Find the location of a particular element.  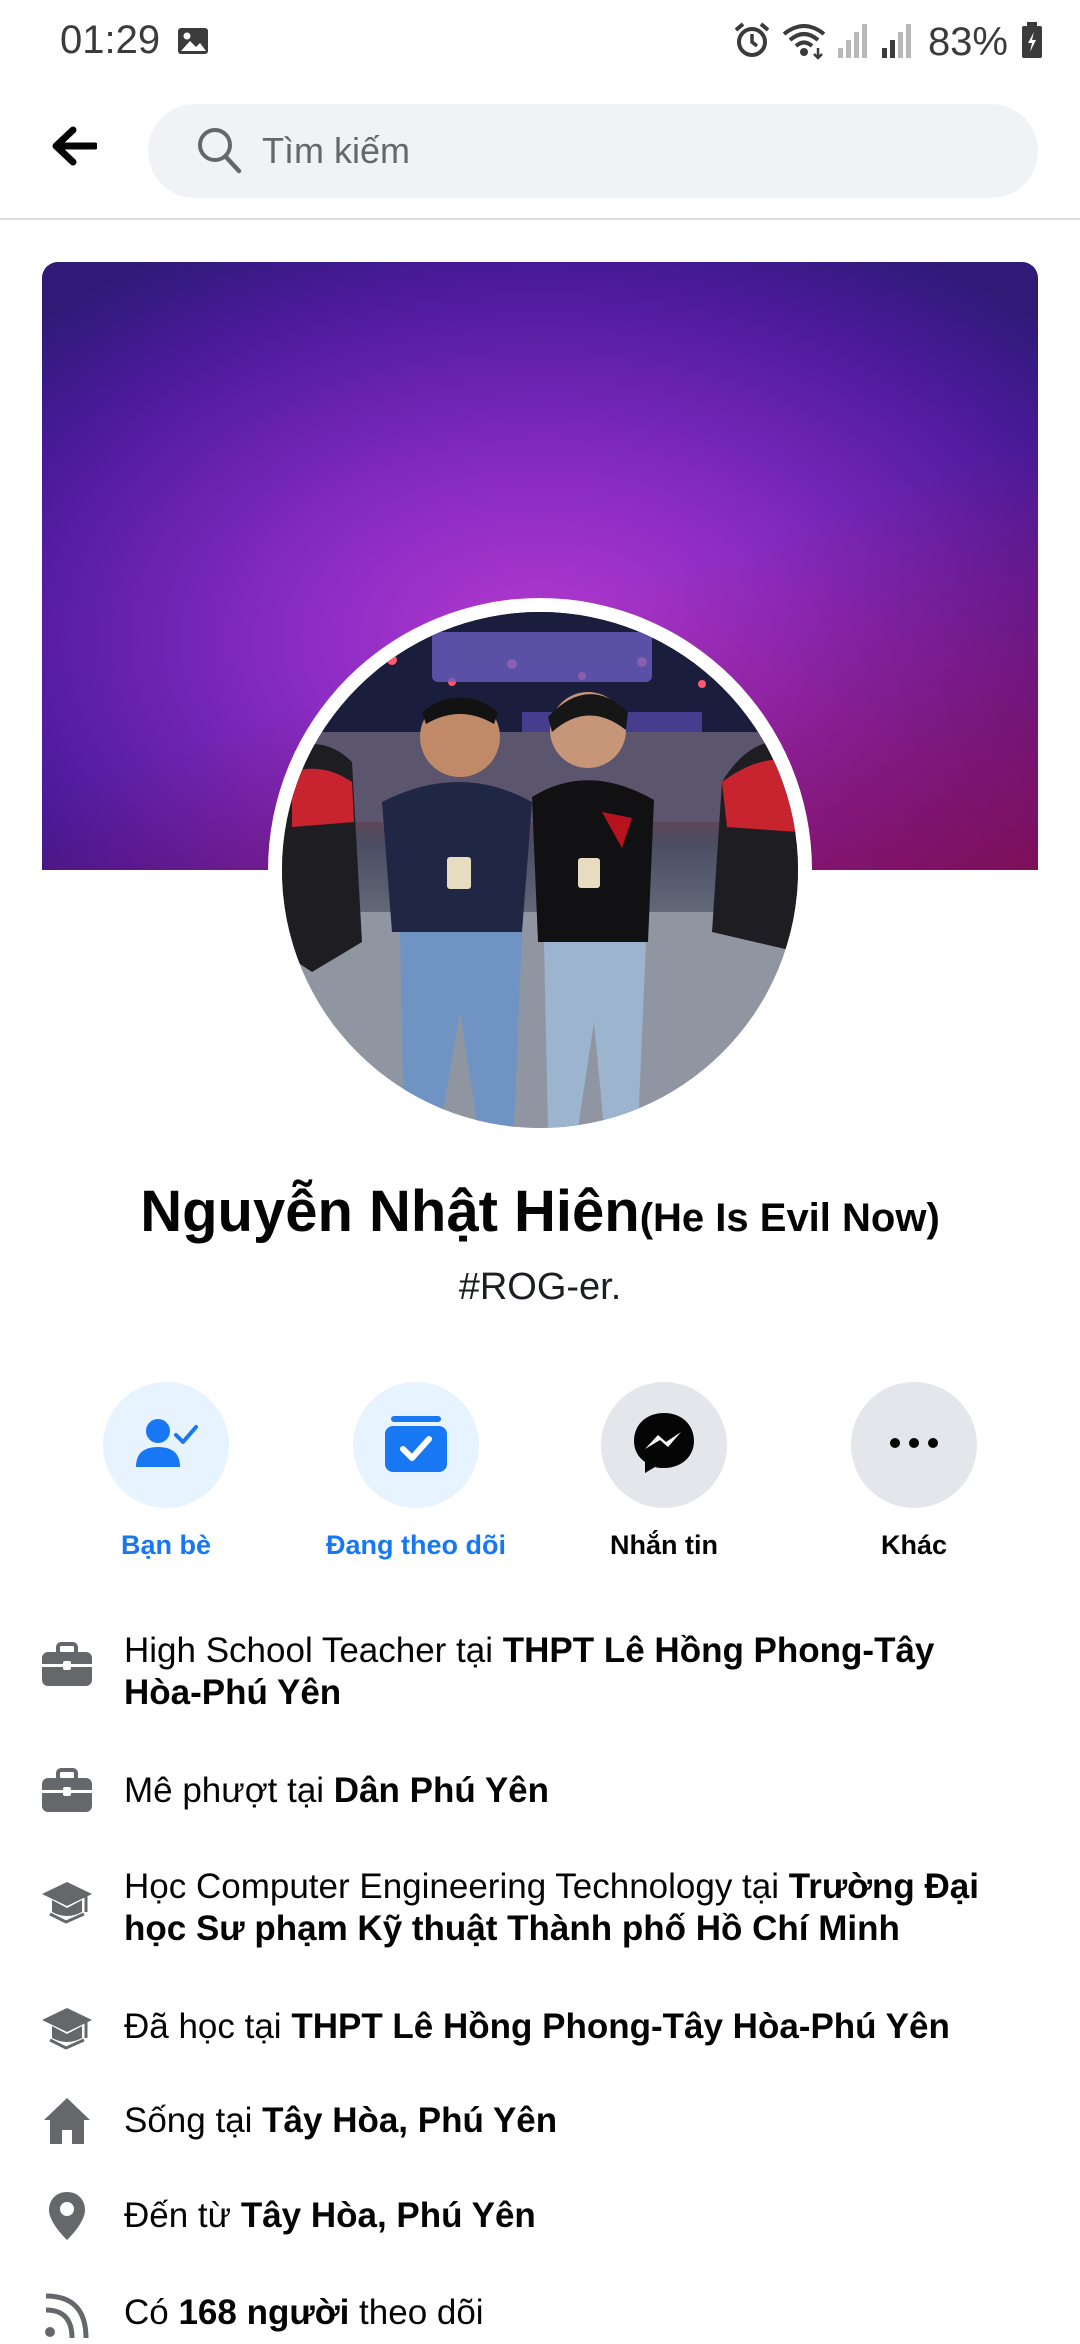

search-icon is located at coordinates (219, 152).